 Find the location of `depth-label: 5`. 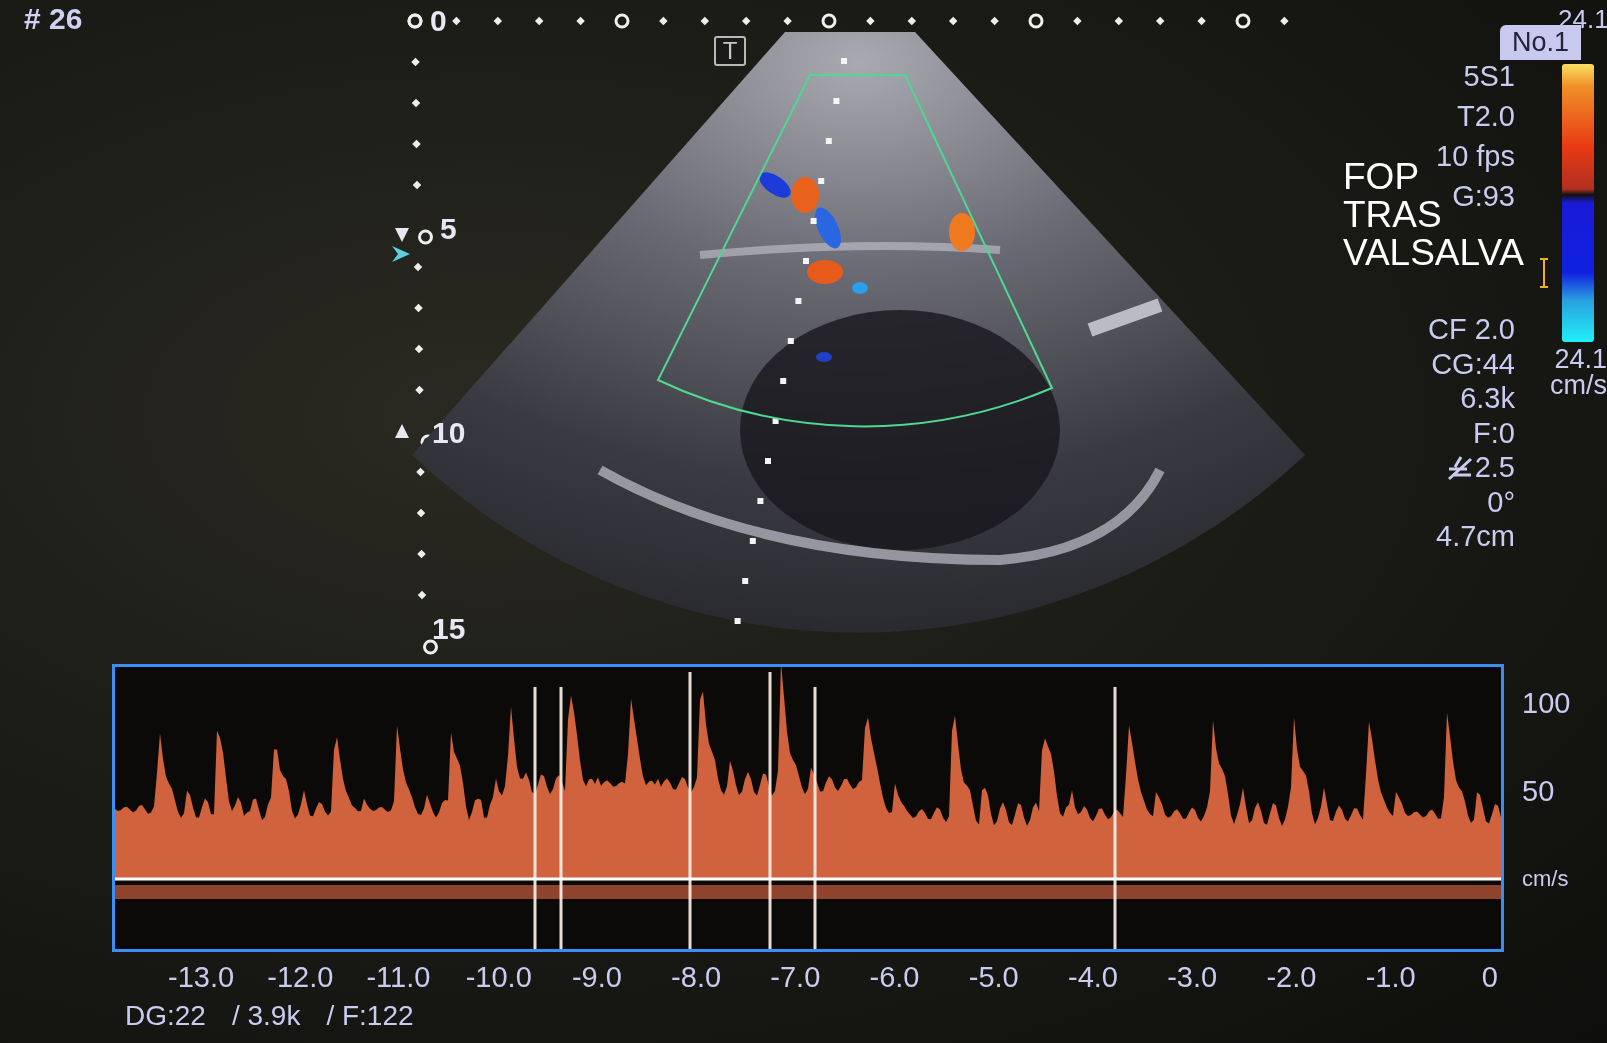

depth-label: 5 is located at coordinates (448, 229).